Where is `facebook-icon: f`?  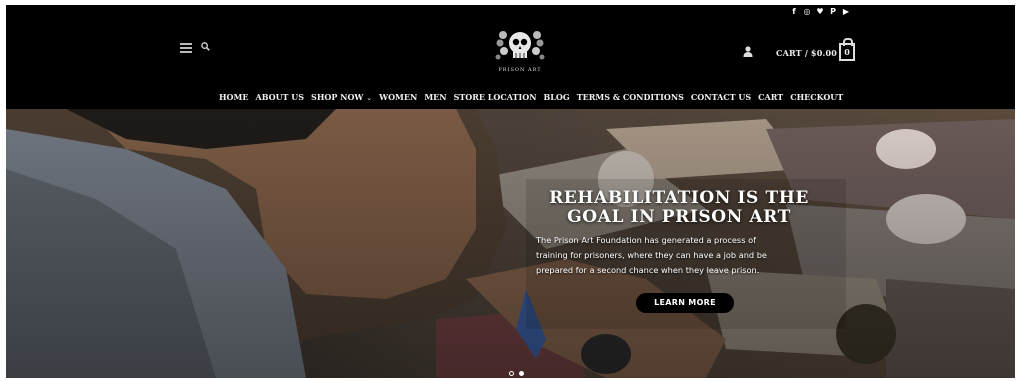
facebook-icon: f is located at coordinates (794, 12).